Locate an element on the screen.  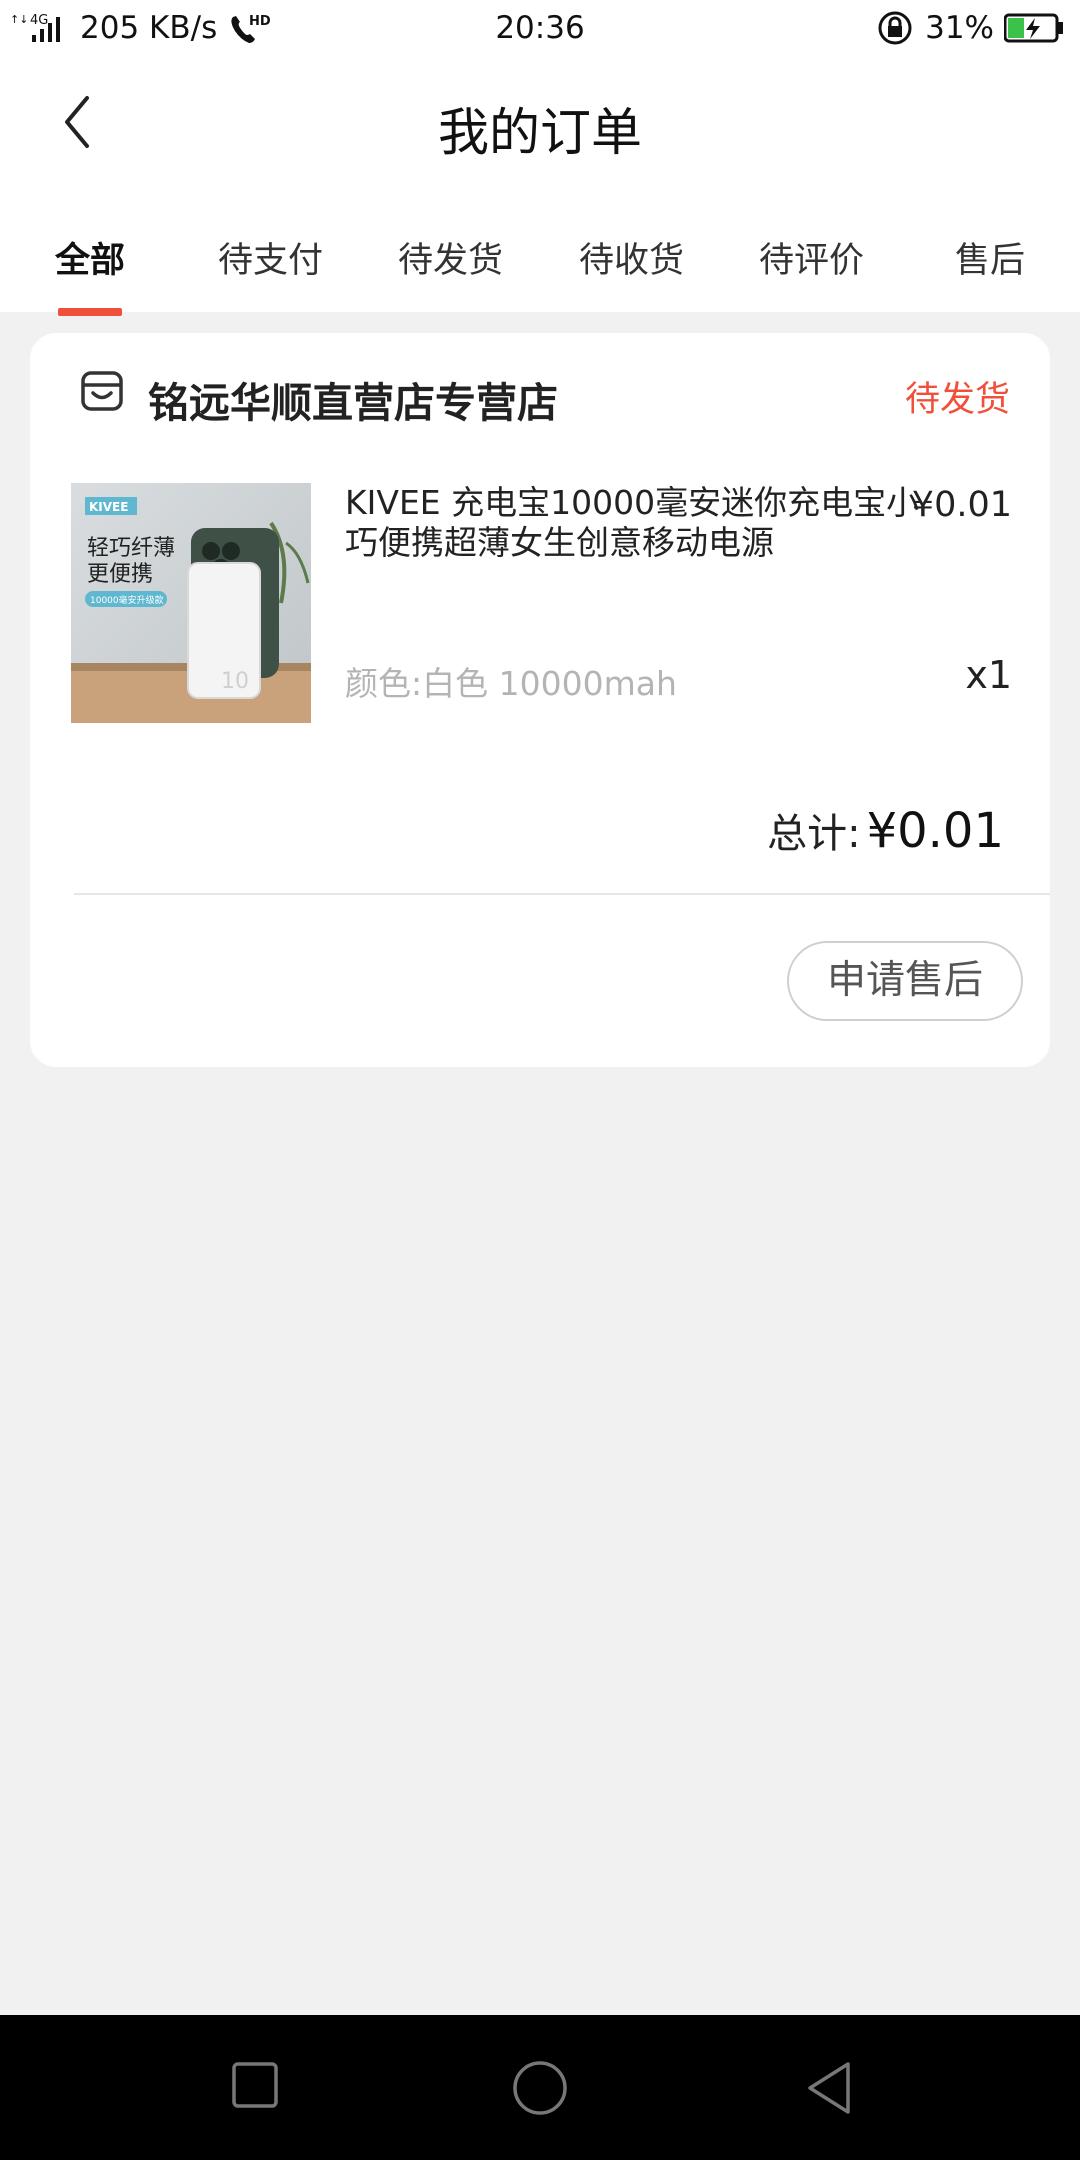
product-name: KIVEE 充电宝10000毫安迷你充电宝小巧便携超薄女生创意移动电源 is located at coordinates (635, 523).